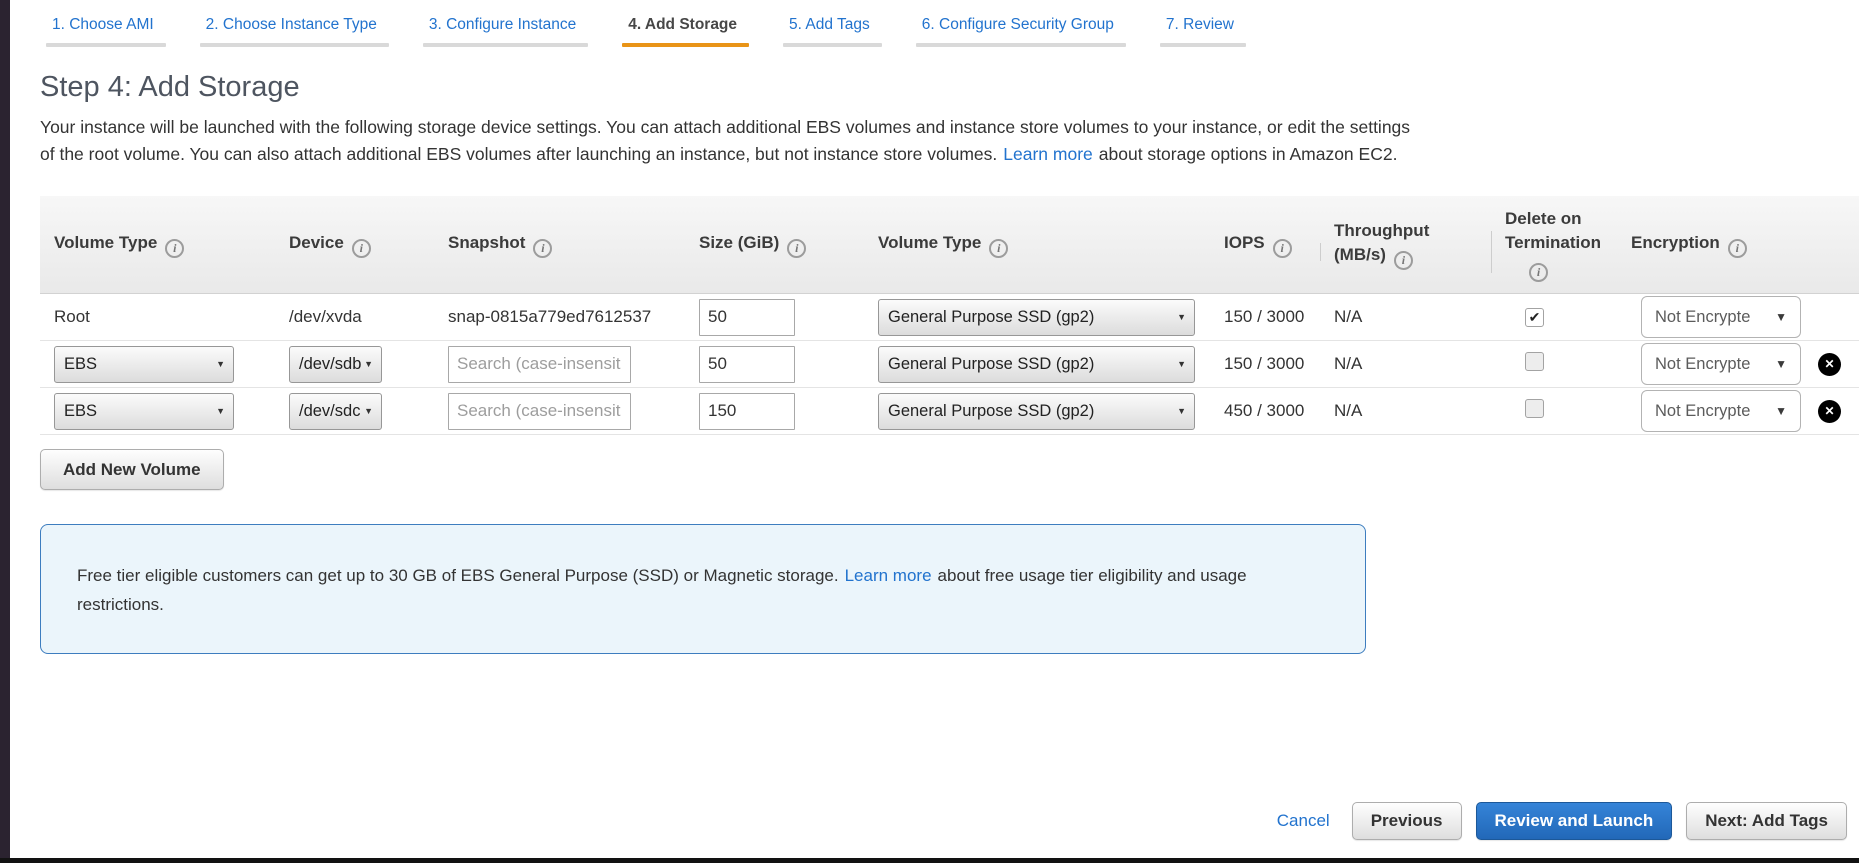 The width and height of the screenshot is (1859, 863). What do you see at coordinates (1554, 244) in the screenshot?
I see `header-delete-on-termination: Delete on Terminationi` at bounding box center [1554, 244].